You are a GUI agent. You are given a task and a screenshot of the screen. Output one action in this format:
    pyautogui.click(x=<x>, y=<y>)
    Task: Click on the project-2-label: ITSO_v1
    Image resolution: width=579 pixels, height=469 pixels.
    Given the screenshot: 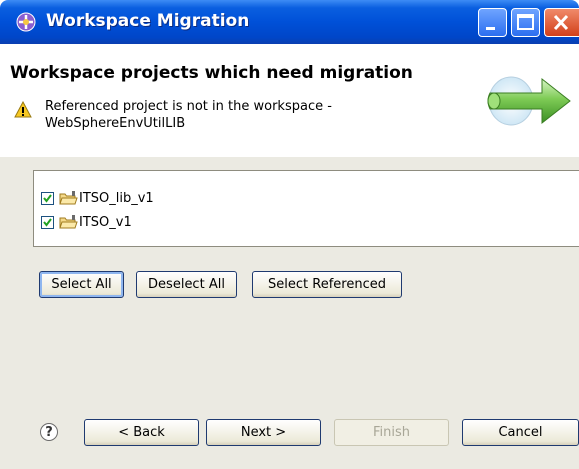 What is the action you would take?
    pyautogui.click(x=105, y=222)
    